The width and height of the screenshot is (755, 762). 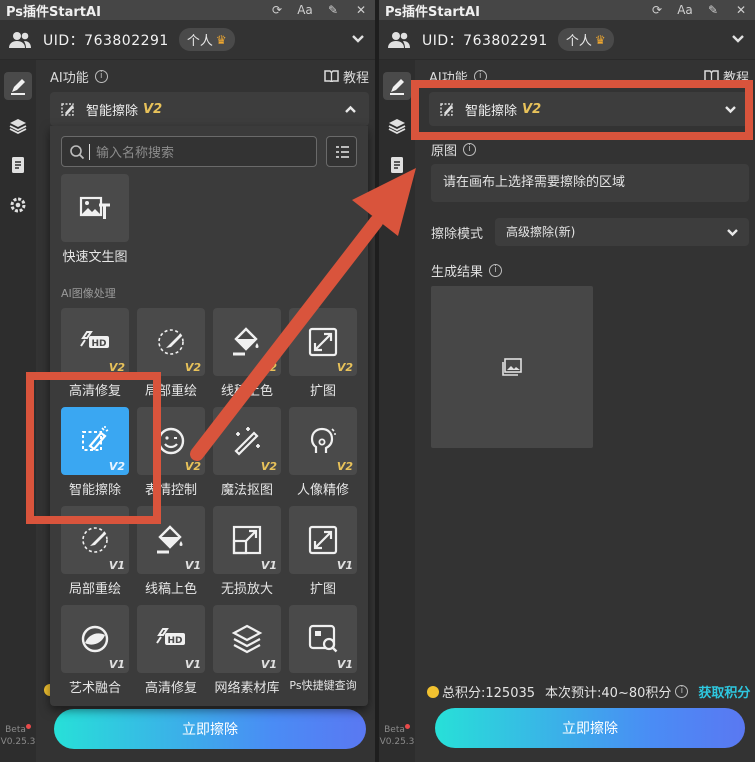 What do you see at coordinates (18, 742) in the screenshot?
I see `version-label: V0.25.3` at bounding box center [18, 742].